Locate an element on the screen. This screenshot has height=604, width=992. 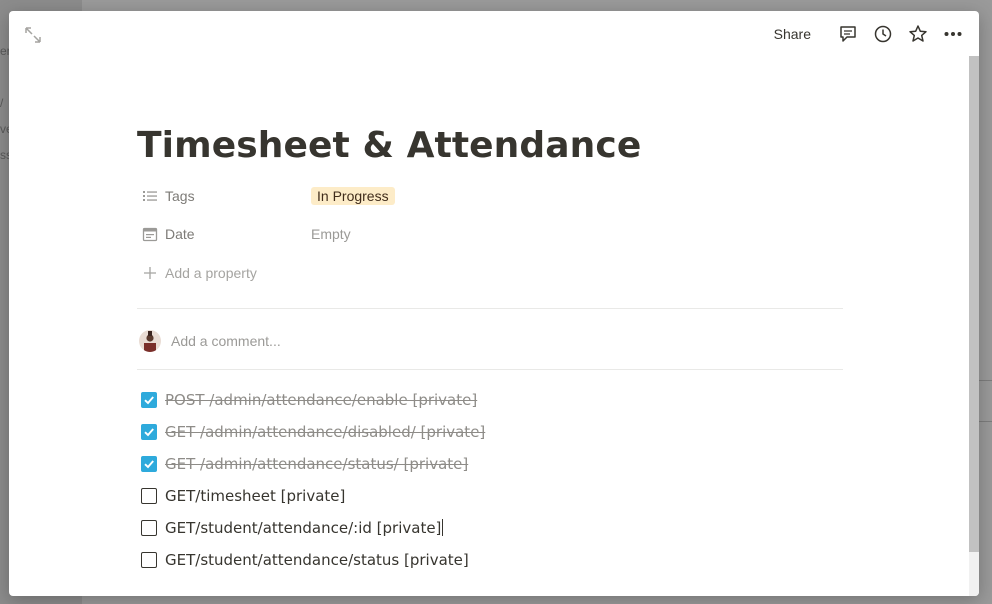
todo-item: GET/student/attendance/status [private] is located at coordinates (490, 560).